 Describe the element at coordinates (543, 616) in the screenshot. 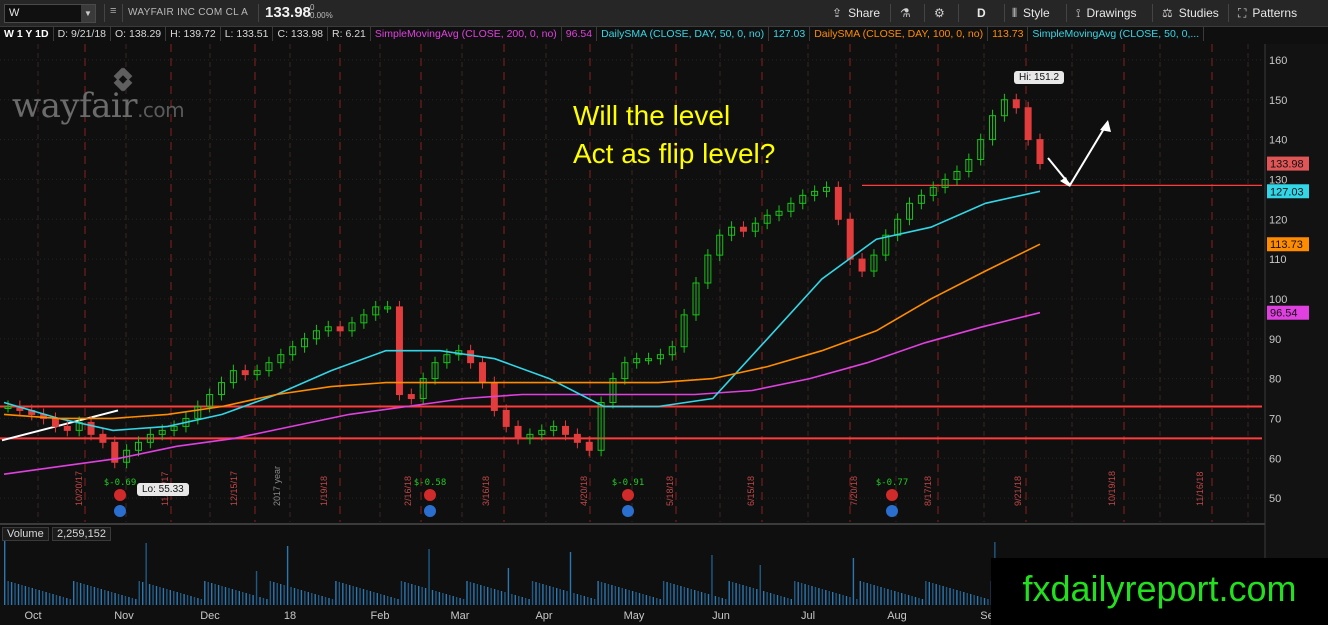

I see `x-tick-label-6: Apr` at that location.